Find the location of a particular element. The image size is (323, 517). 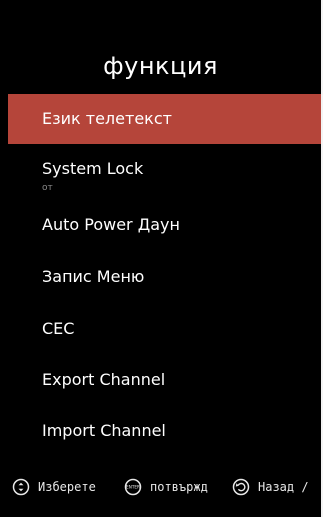

footer-back-hint: Назад / is located at coordinates (270, 487).